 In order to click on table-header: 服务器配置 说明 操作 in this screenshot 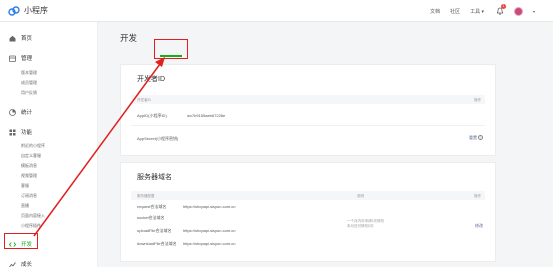, I will do `click(308, 195)`.